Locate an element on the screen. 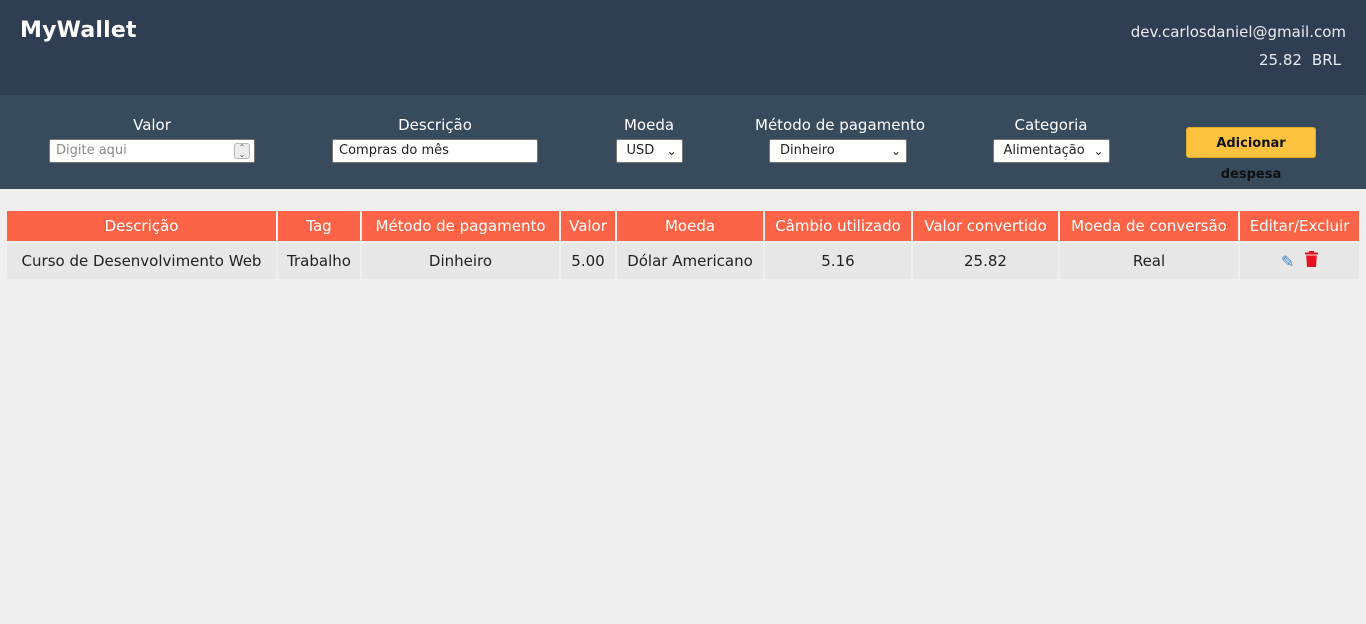 This screenshot has height=624, width=1366. valor-placeholder: Digite aqui is located at coordinates (91, 150).